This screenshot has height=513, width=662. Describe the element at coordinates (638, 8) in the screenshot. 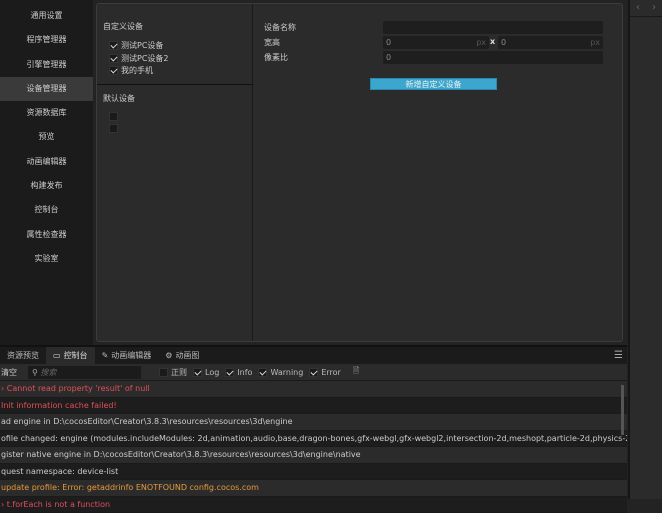

I see `prev-icon: ‹` at that location.